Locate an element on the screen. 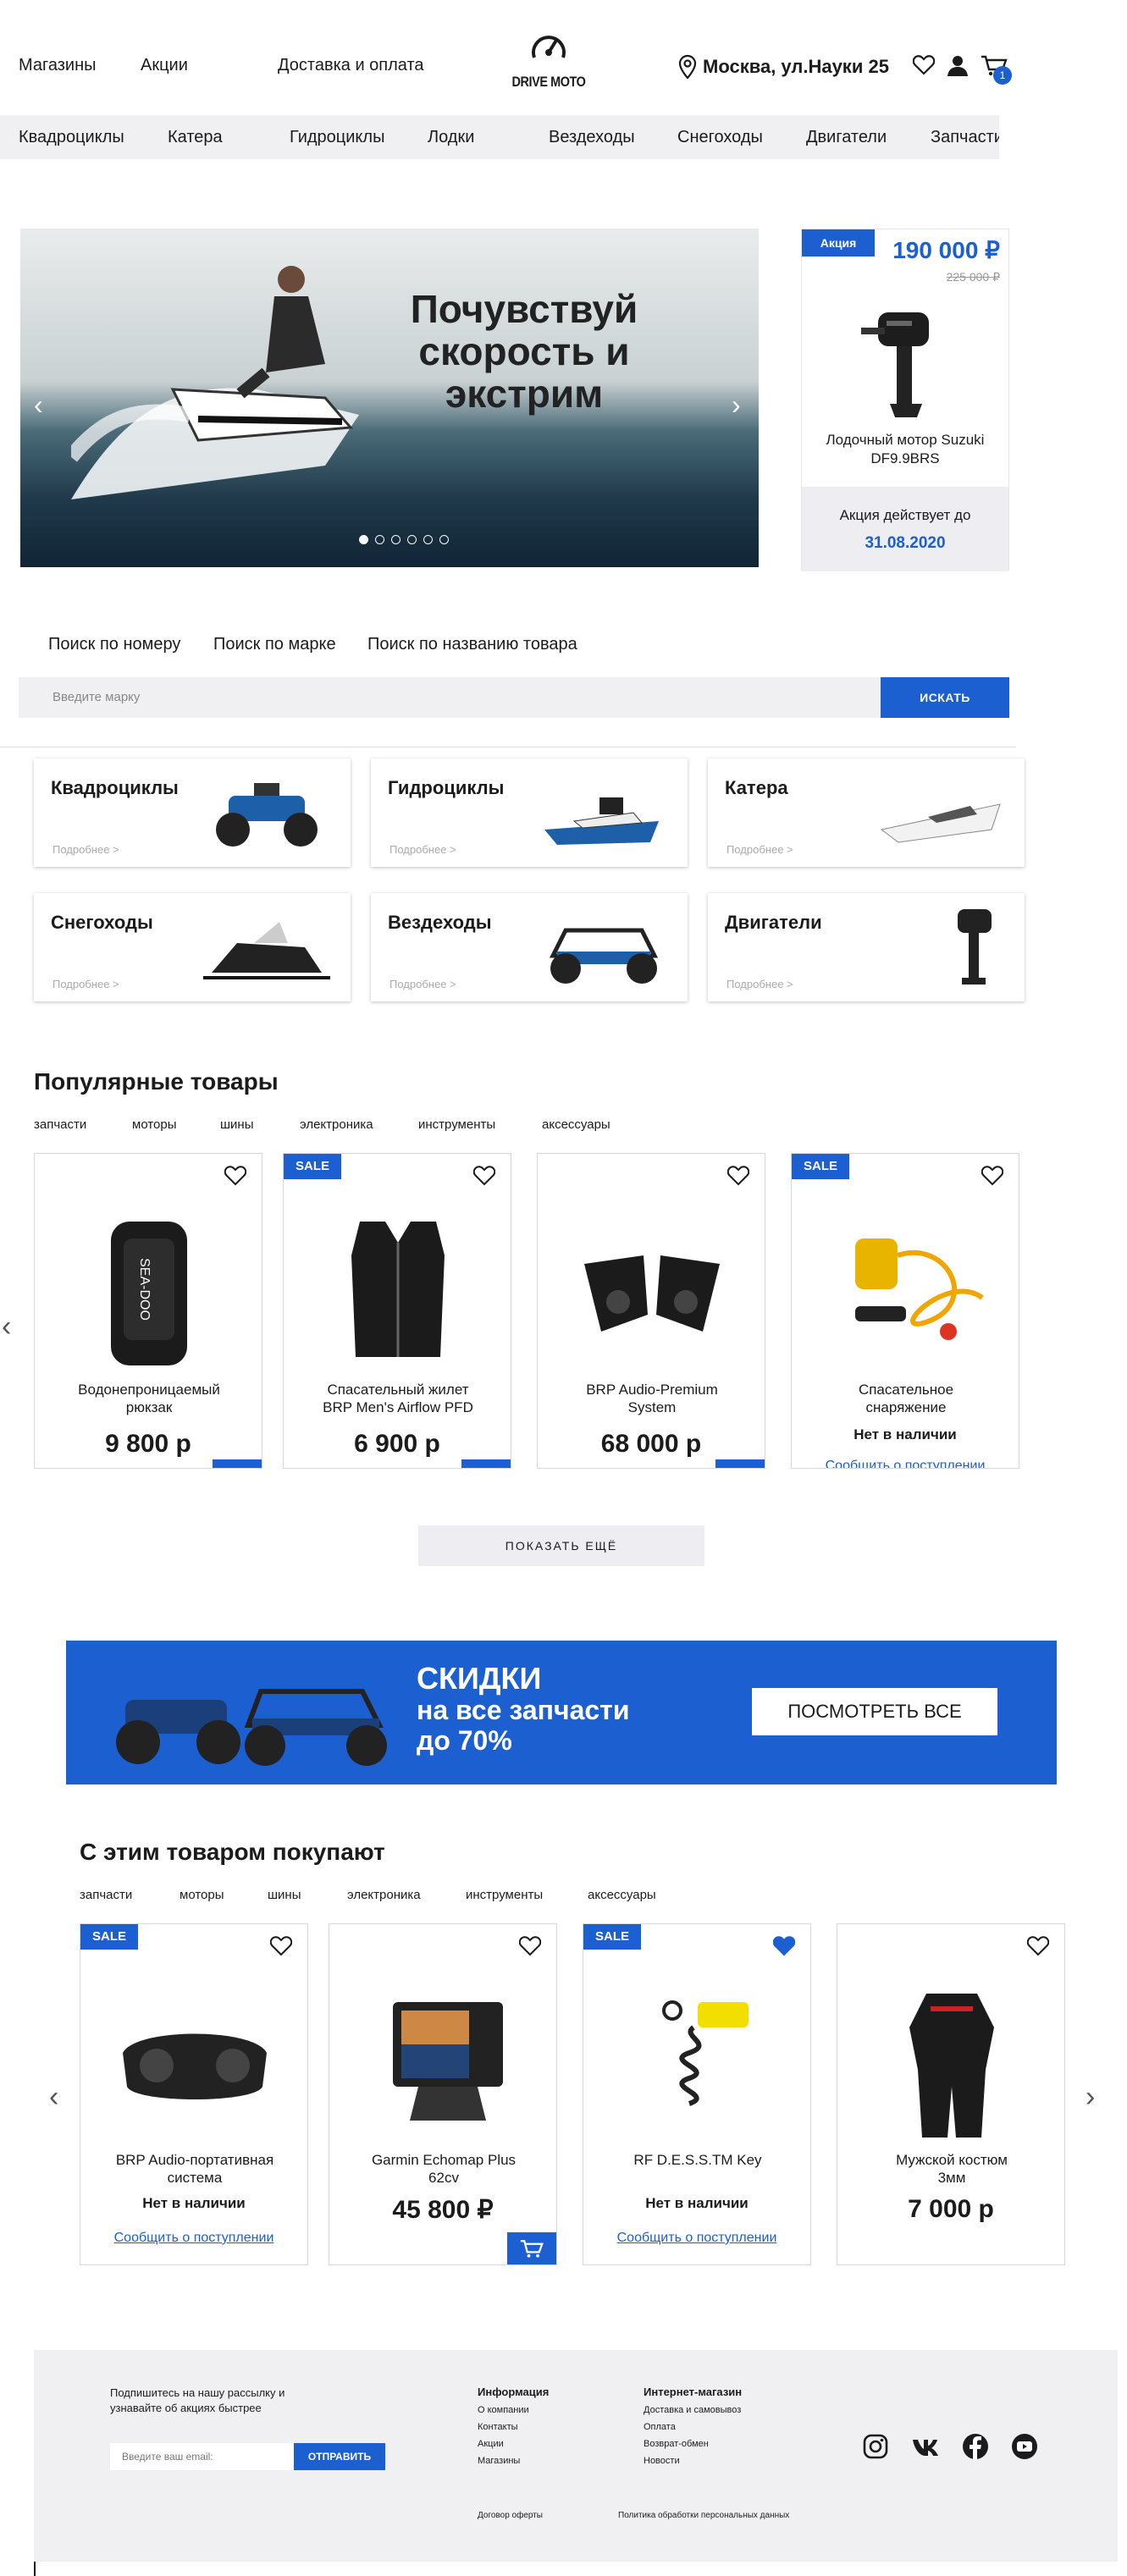 The image size is (1127, 2576). hero-next-arrow-icon: › is located at coordinates (736, 405).